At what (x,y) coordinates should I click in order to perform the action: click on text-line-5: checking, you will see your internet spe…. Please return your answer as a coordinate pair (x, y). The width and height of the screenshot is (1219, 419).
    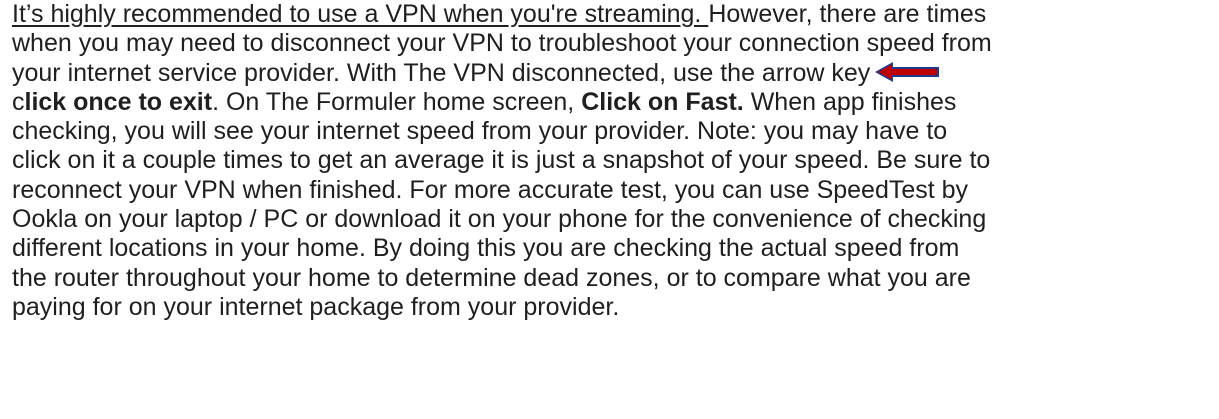
    Looking at the image, I should click on (480, 131).